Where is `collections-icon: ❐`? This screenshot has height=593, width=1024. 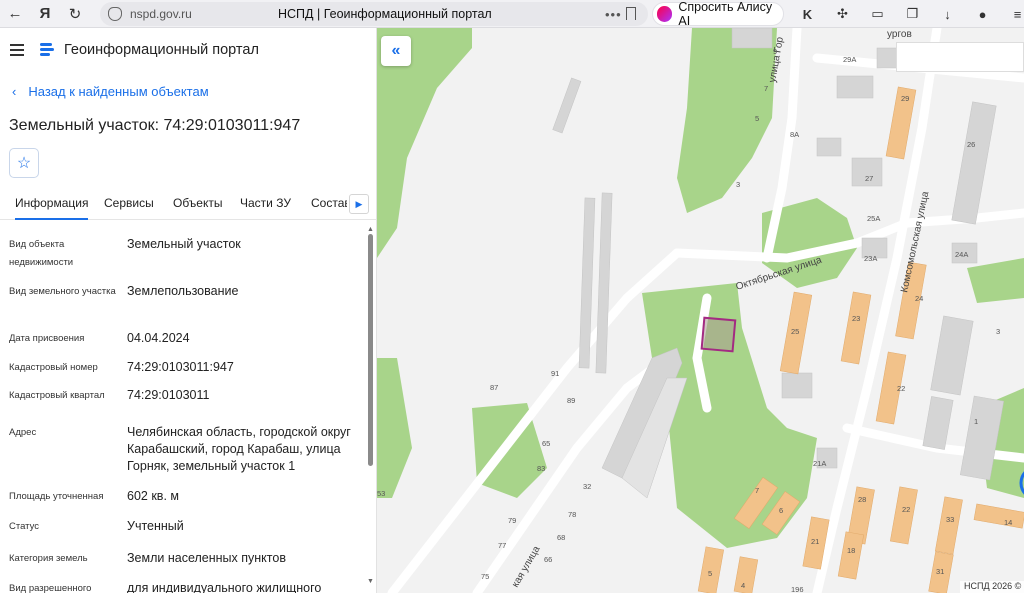 collections-icon: ❐ is located at coordinates (912, 14).